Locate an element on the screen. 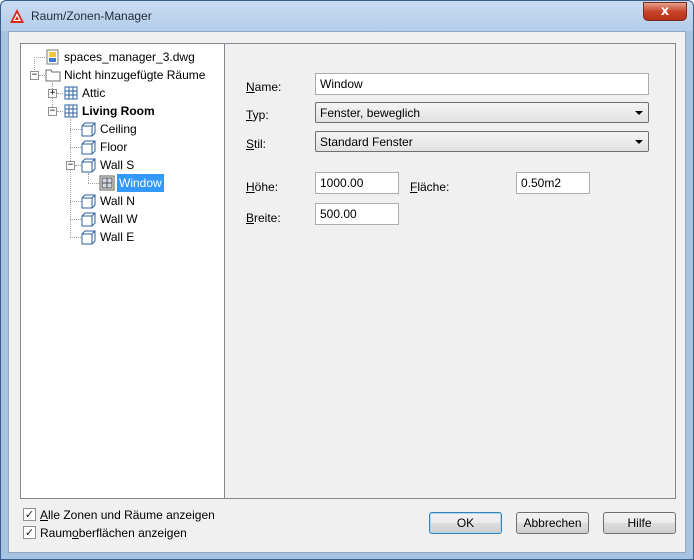 The image size is (694, 560). tree-item-wall-n: Wall N is located at coordinates (121, 201).